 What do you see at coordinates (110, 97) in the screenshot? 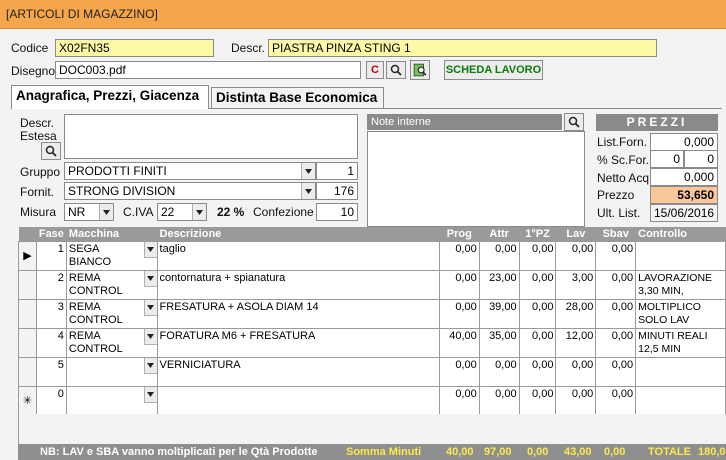
I see `tab-anagrafica: Anagrafica, Prezzi, Giacenza` at bounding box center [110, 97].